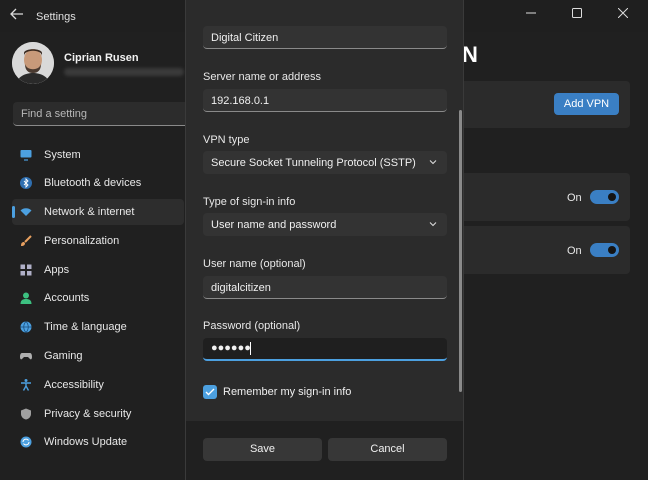 Image resolution: width=648 pixels, height=480 pixels. I want to click on dialog-scrollbar, so click(460, 251).